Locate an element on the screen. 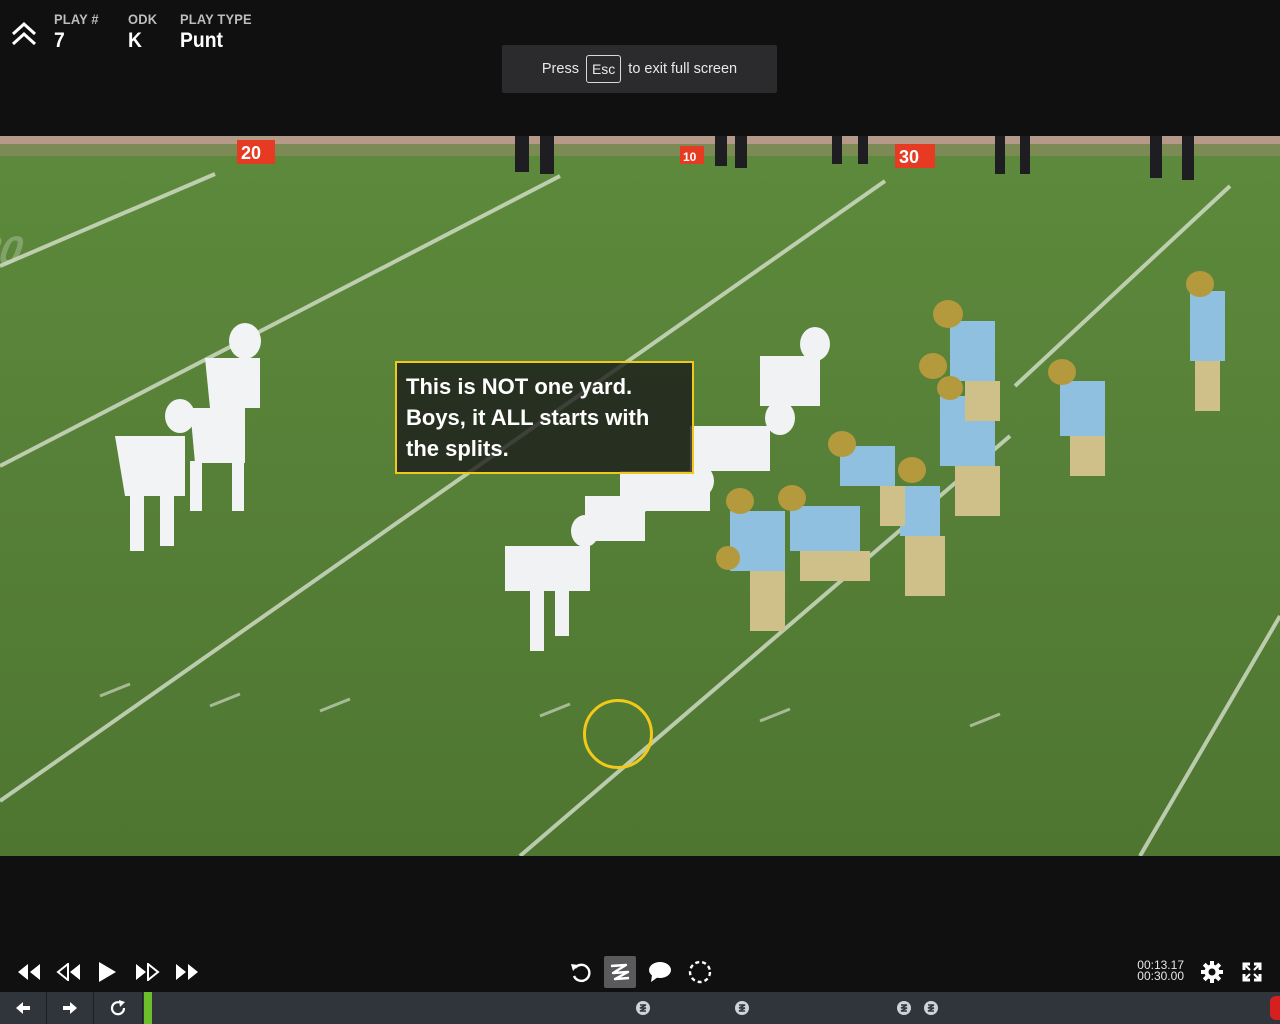 This screenshot has height=1024, width=1280. play-type-field: PLAY TYPE Punt is located at coordinates (219, 32).